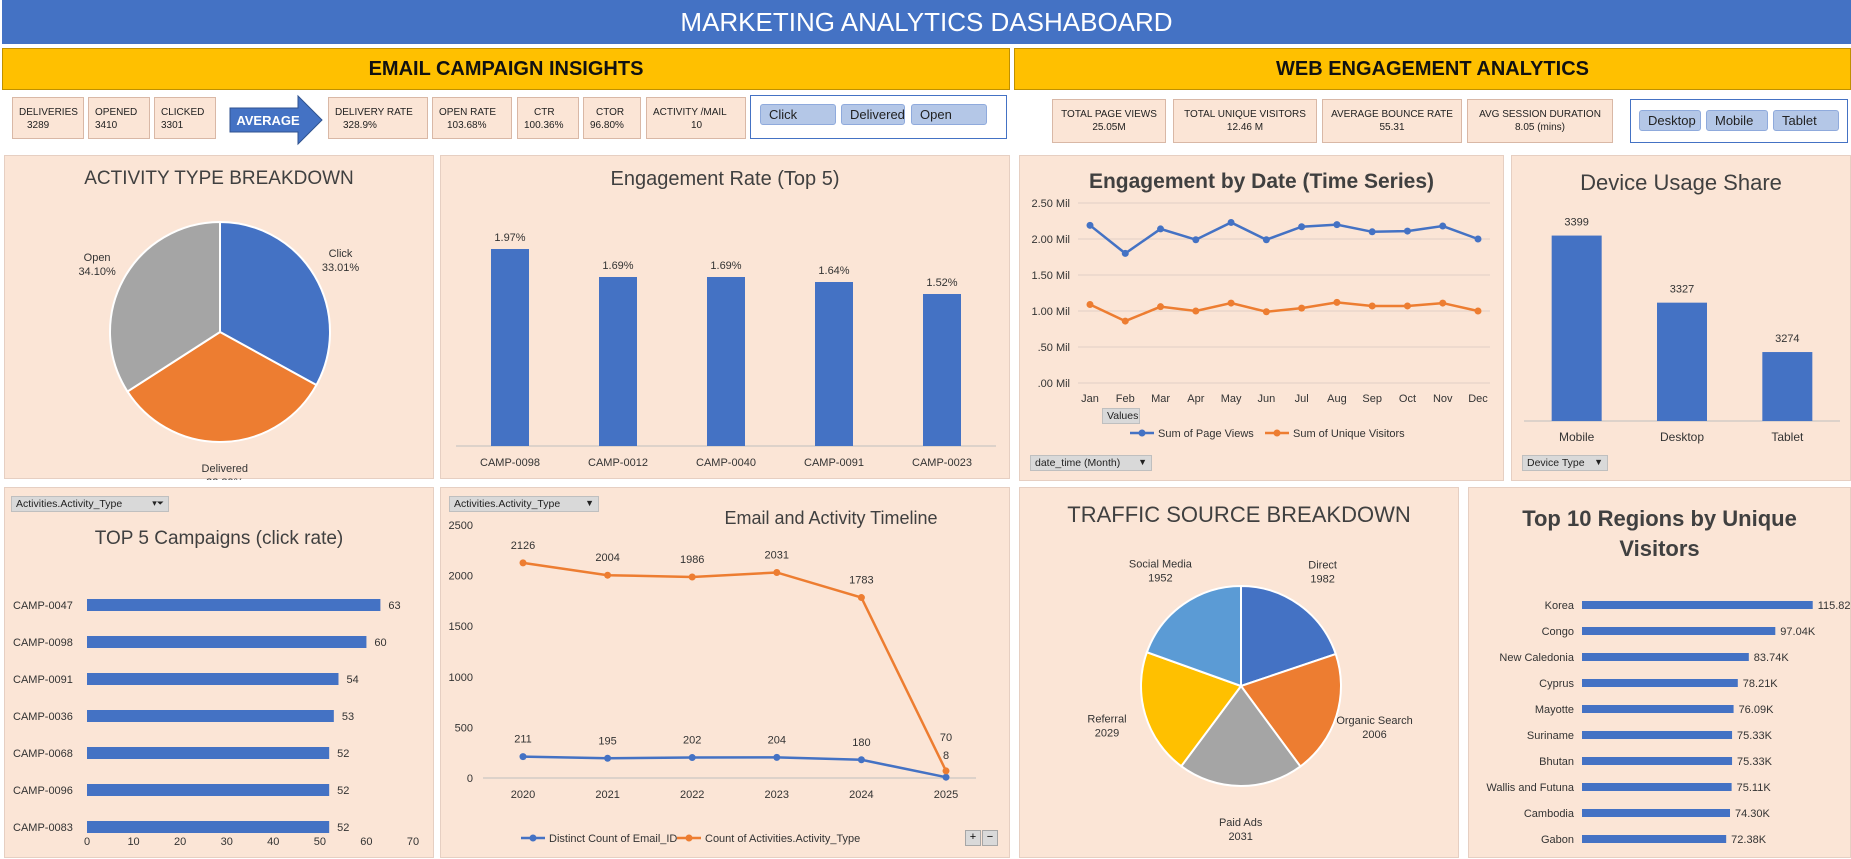  Describe the element at coordinates (973, 838) in the screenshot. I see `expand-icon: +` at that location.